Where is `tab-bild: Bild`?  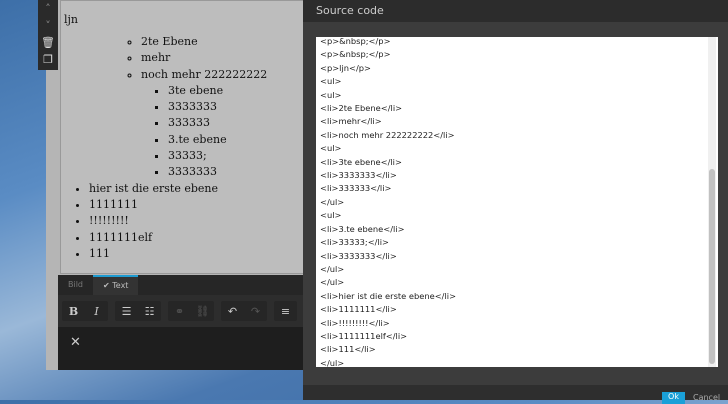
tab-bild: Bild is located at coordinates (75, 285).